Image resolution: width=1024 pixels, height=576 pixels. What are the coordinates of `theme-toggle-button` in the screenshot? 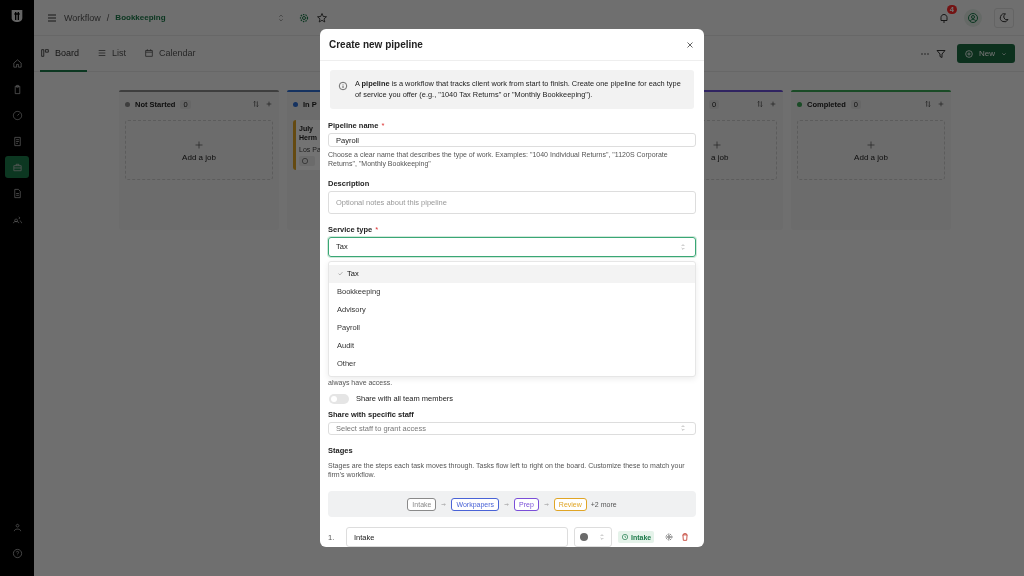 It's located at (1004, 17).